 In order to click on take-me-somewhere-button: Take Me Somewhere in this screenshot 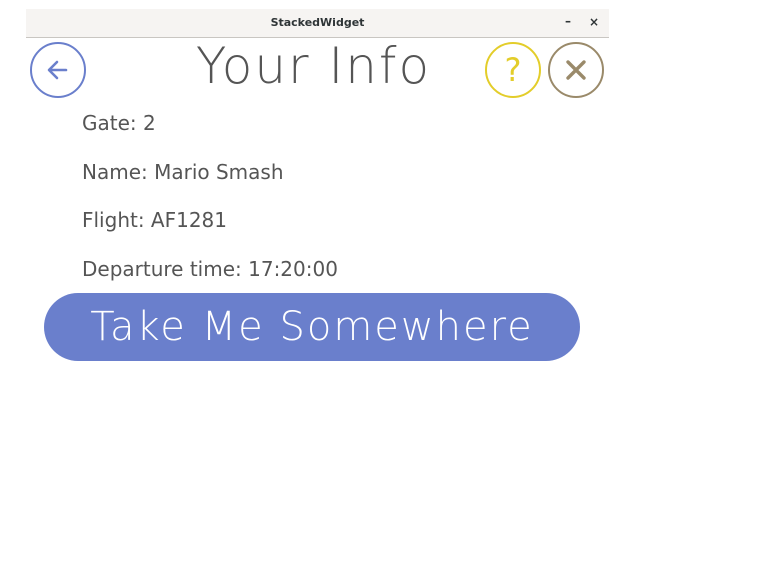, I will do `click(312, 327)`.